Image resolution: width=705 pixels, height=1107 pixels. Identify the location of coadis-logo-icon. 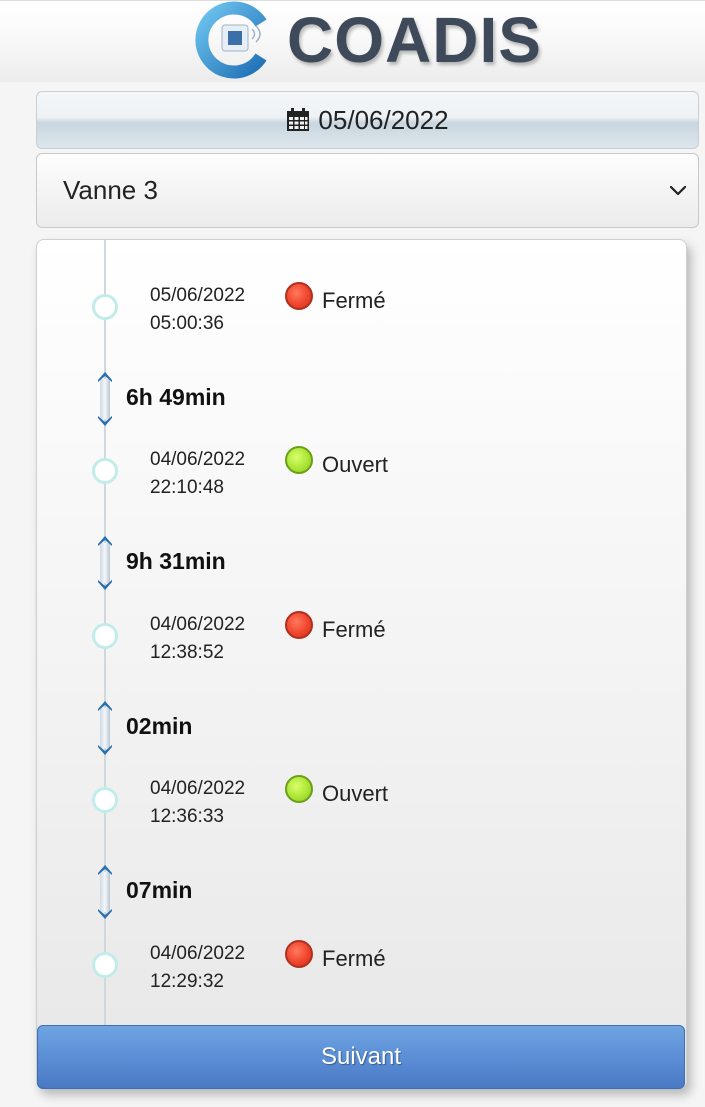
(234, 40).